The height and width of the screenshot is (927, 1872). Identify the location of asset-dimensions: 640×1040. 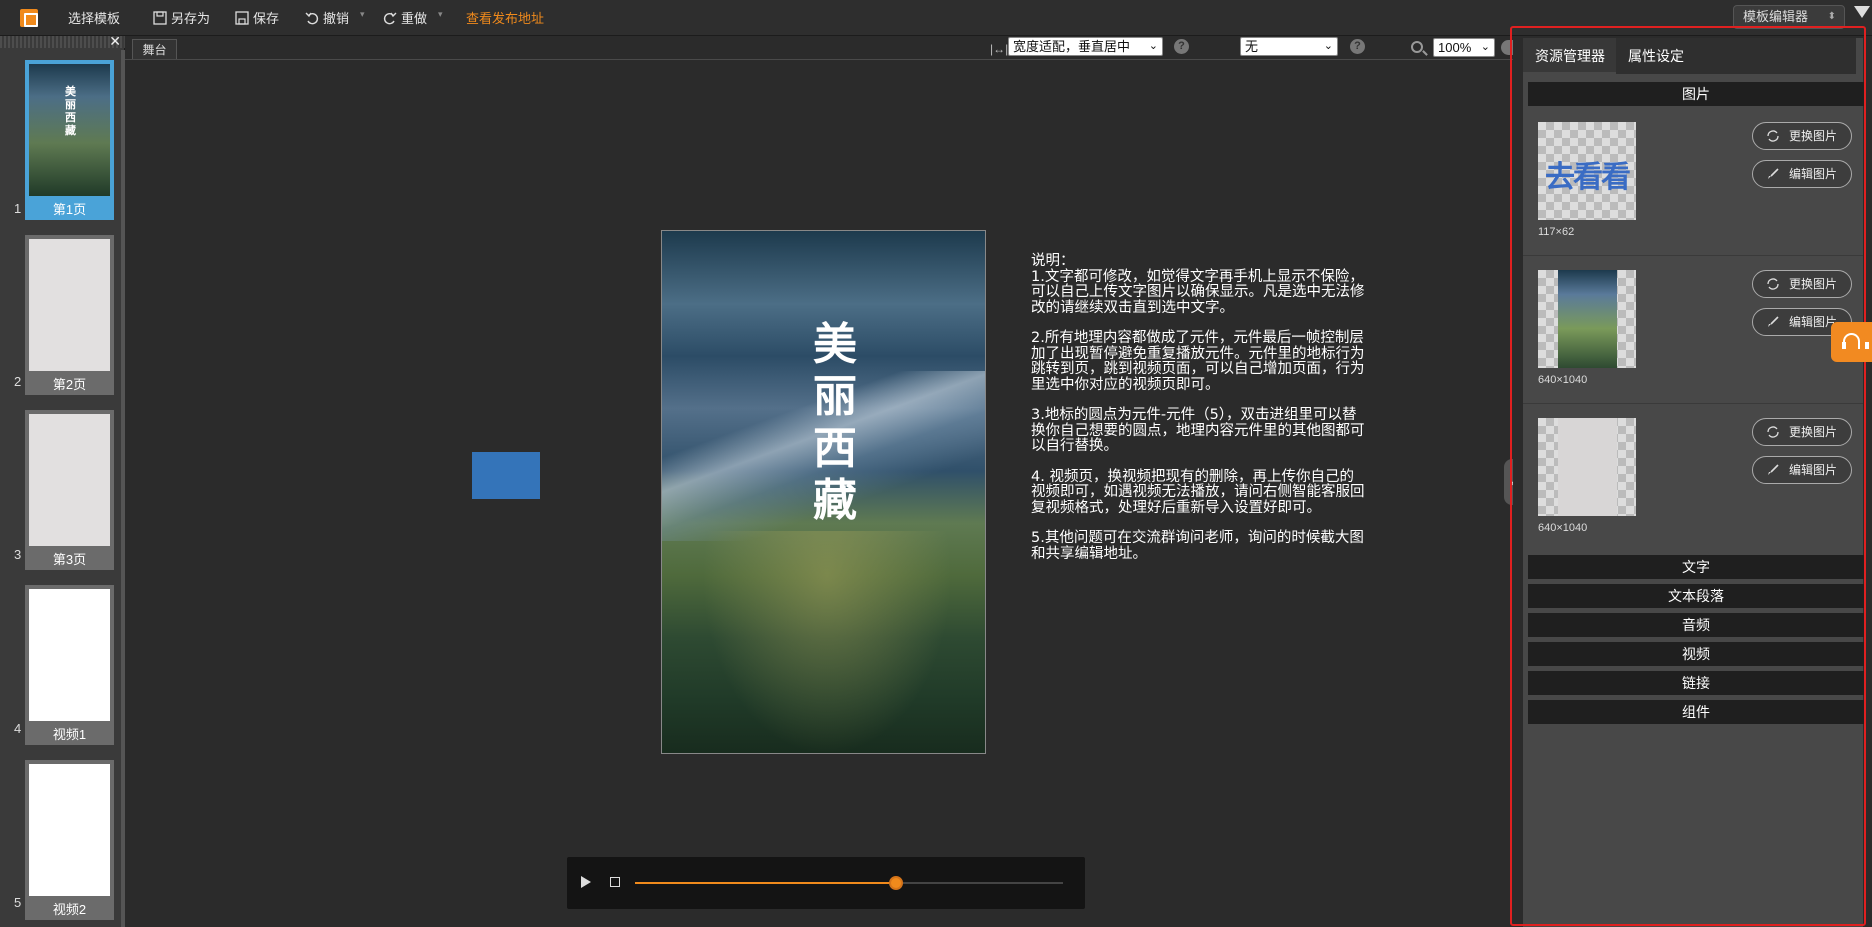
(1563, 528).